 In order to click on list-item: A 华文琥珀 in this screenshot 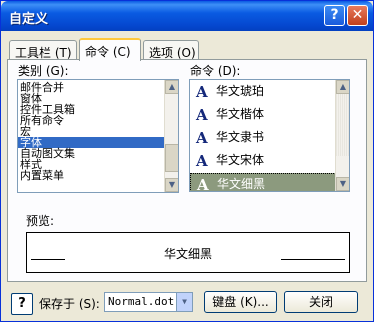, I will do `click(263, 92)`.